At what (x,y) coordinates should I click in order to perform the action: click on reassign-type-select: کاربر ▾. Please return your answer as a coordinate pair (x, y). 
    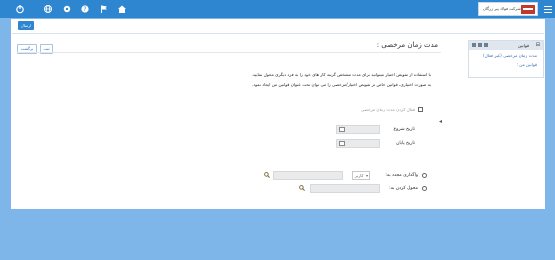
    Looking at the image, I should click on (361, 175).